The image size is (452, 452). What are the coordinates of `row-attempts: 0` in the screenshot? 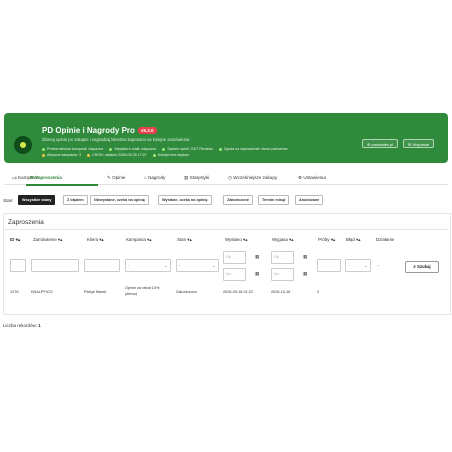 It's located at (318, 292).